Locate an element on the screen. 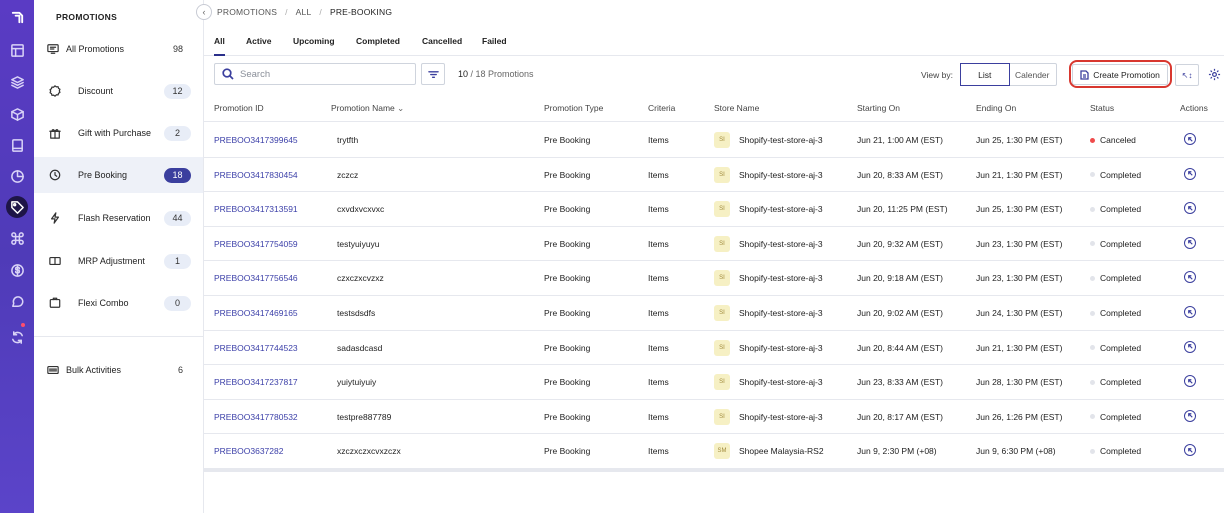 The height and width of the screenshot is (513, 1224). tab-active: Active is located at coordinates (259, 45).